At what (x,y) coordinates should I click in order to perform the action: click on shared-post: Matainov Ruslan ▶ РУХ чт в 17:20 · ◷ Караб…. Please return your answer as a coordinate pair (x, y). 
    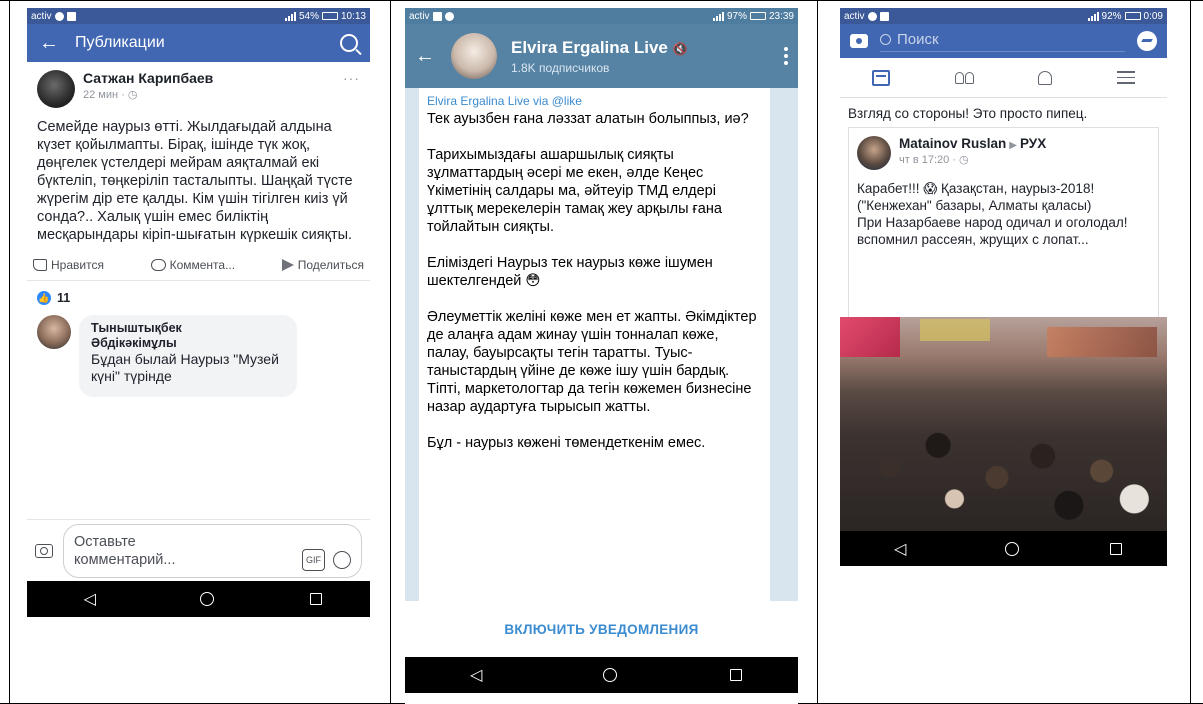
    Looking at the image, I should click on (1003, 222).